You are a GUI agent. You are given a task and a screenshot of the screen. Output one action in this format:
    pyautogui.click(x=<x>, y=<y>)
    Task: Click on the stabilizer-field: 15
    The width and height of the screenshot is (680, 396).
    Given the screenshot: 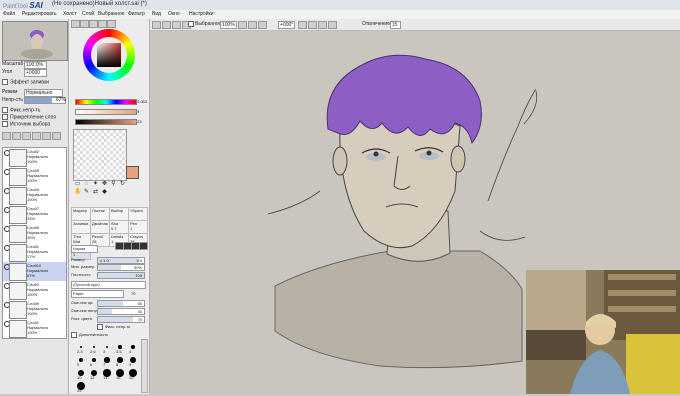 What is the action you would take?
    pyautogui.click(x=395, y=25)
    